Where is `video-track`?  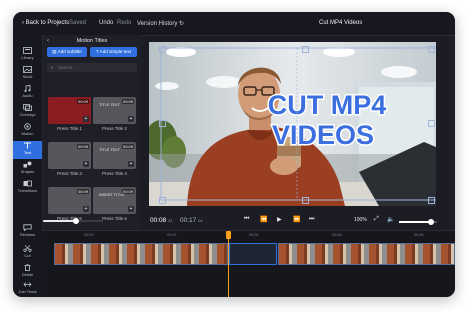
video-track is located at coordinates (248, 254).